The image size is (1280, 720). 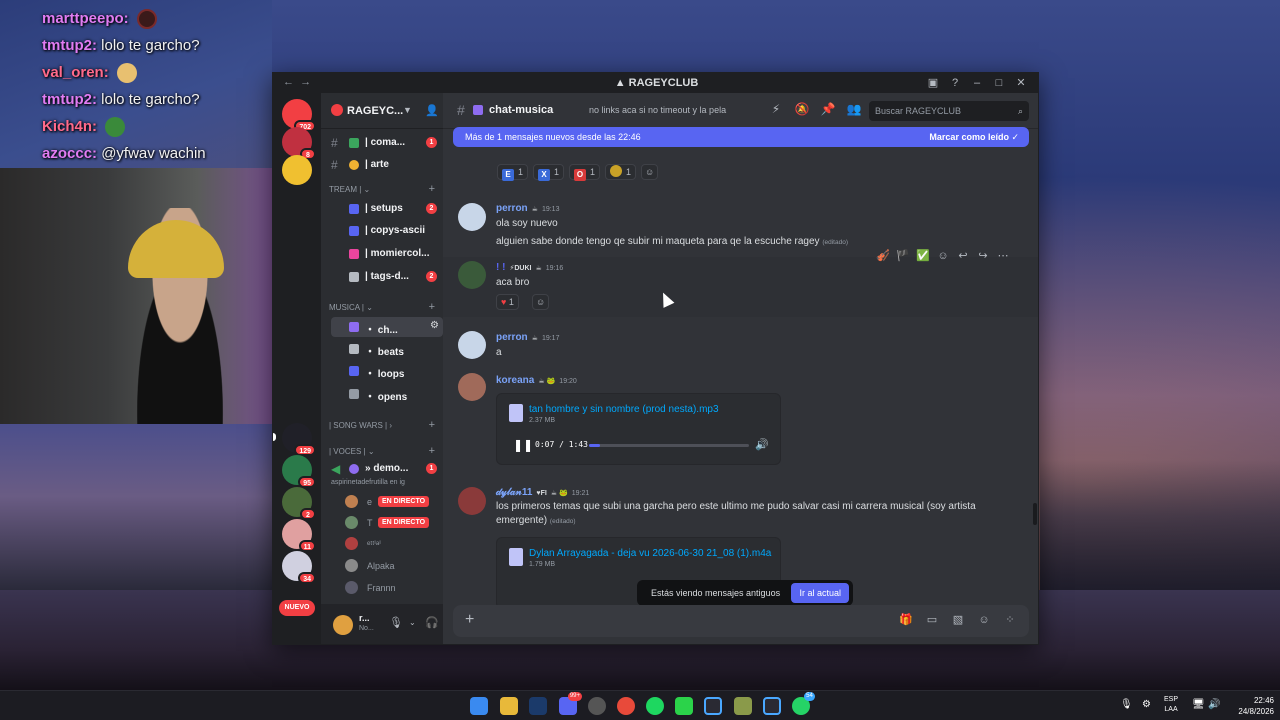 What do you see at coordinates (527, 208) in the screenshot?
I see `message-author: perron ☕ 19:13` at bounding box center [527, 208].